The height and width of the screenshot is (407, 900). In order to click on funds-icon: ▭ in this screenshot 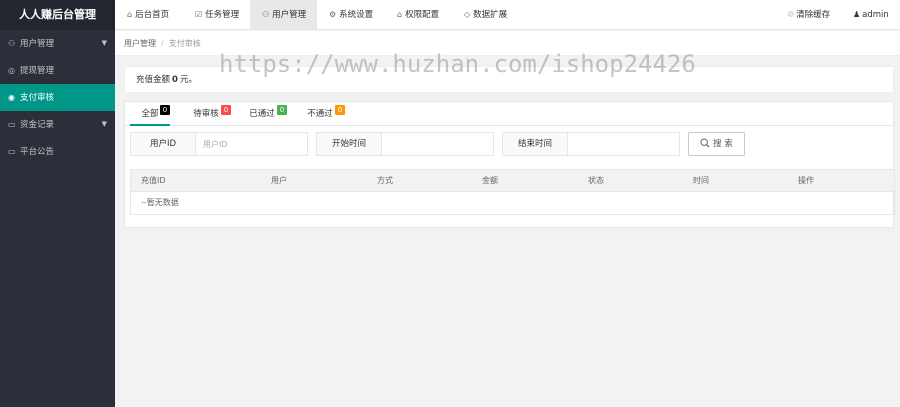, I will do `click(12, 124)`.